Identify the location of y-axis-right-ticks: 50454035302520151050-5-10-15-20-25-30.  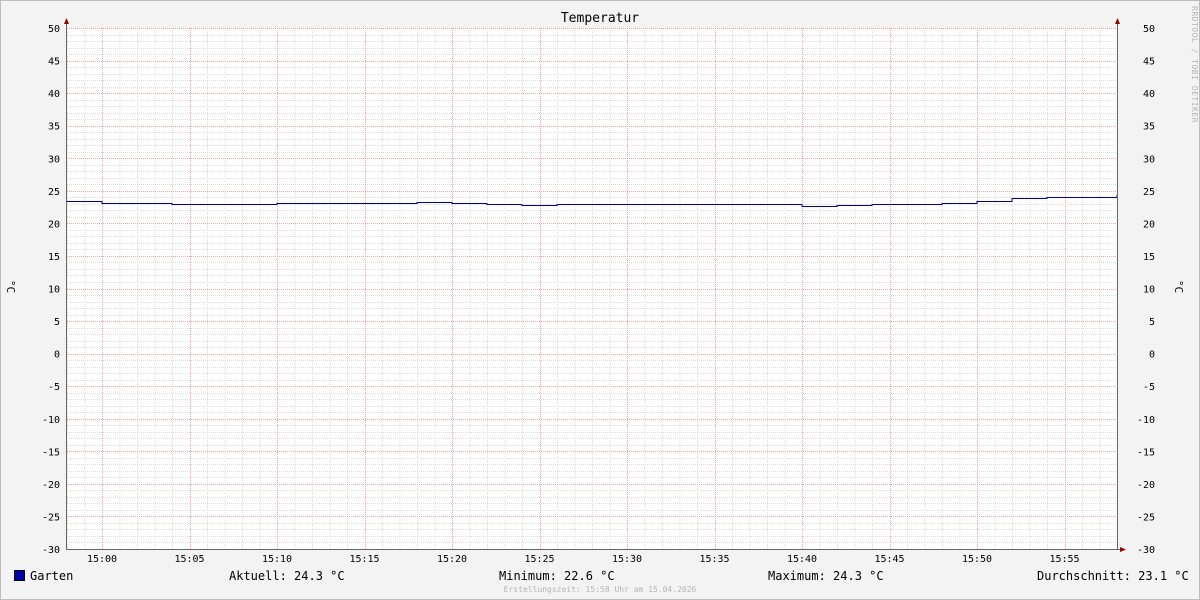
(1146, 290).